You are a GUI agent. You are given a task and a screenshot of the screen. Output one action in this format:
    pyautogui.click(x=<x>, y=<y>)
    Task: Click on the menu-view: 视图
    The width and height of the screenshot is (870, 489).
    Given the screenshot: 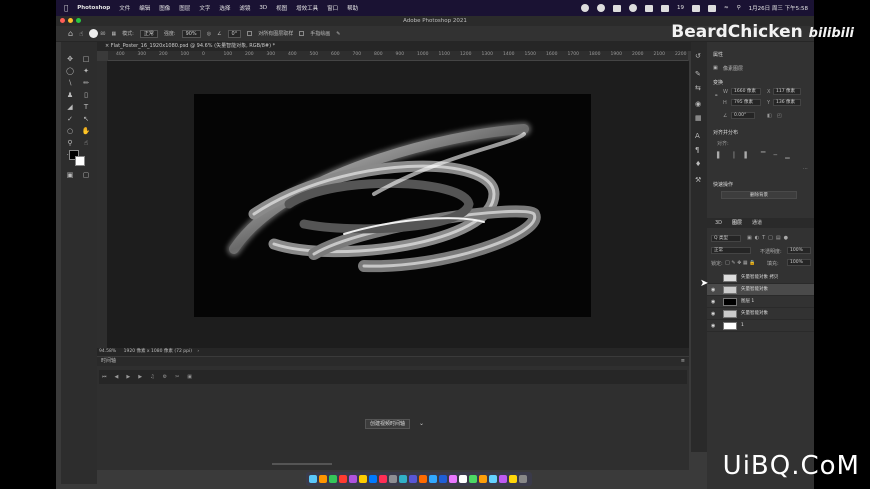 What is the action you would take?
    pyautogui.click(x=281, y=8)
    